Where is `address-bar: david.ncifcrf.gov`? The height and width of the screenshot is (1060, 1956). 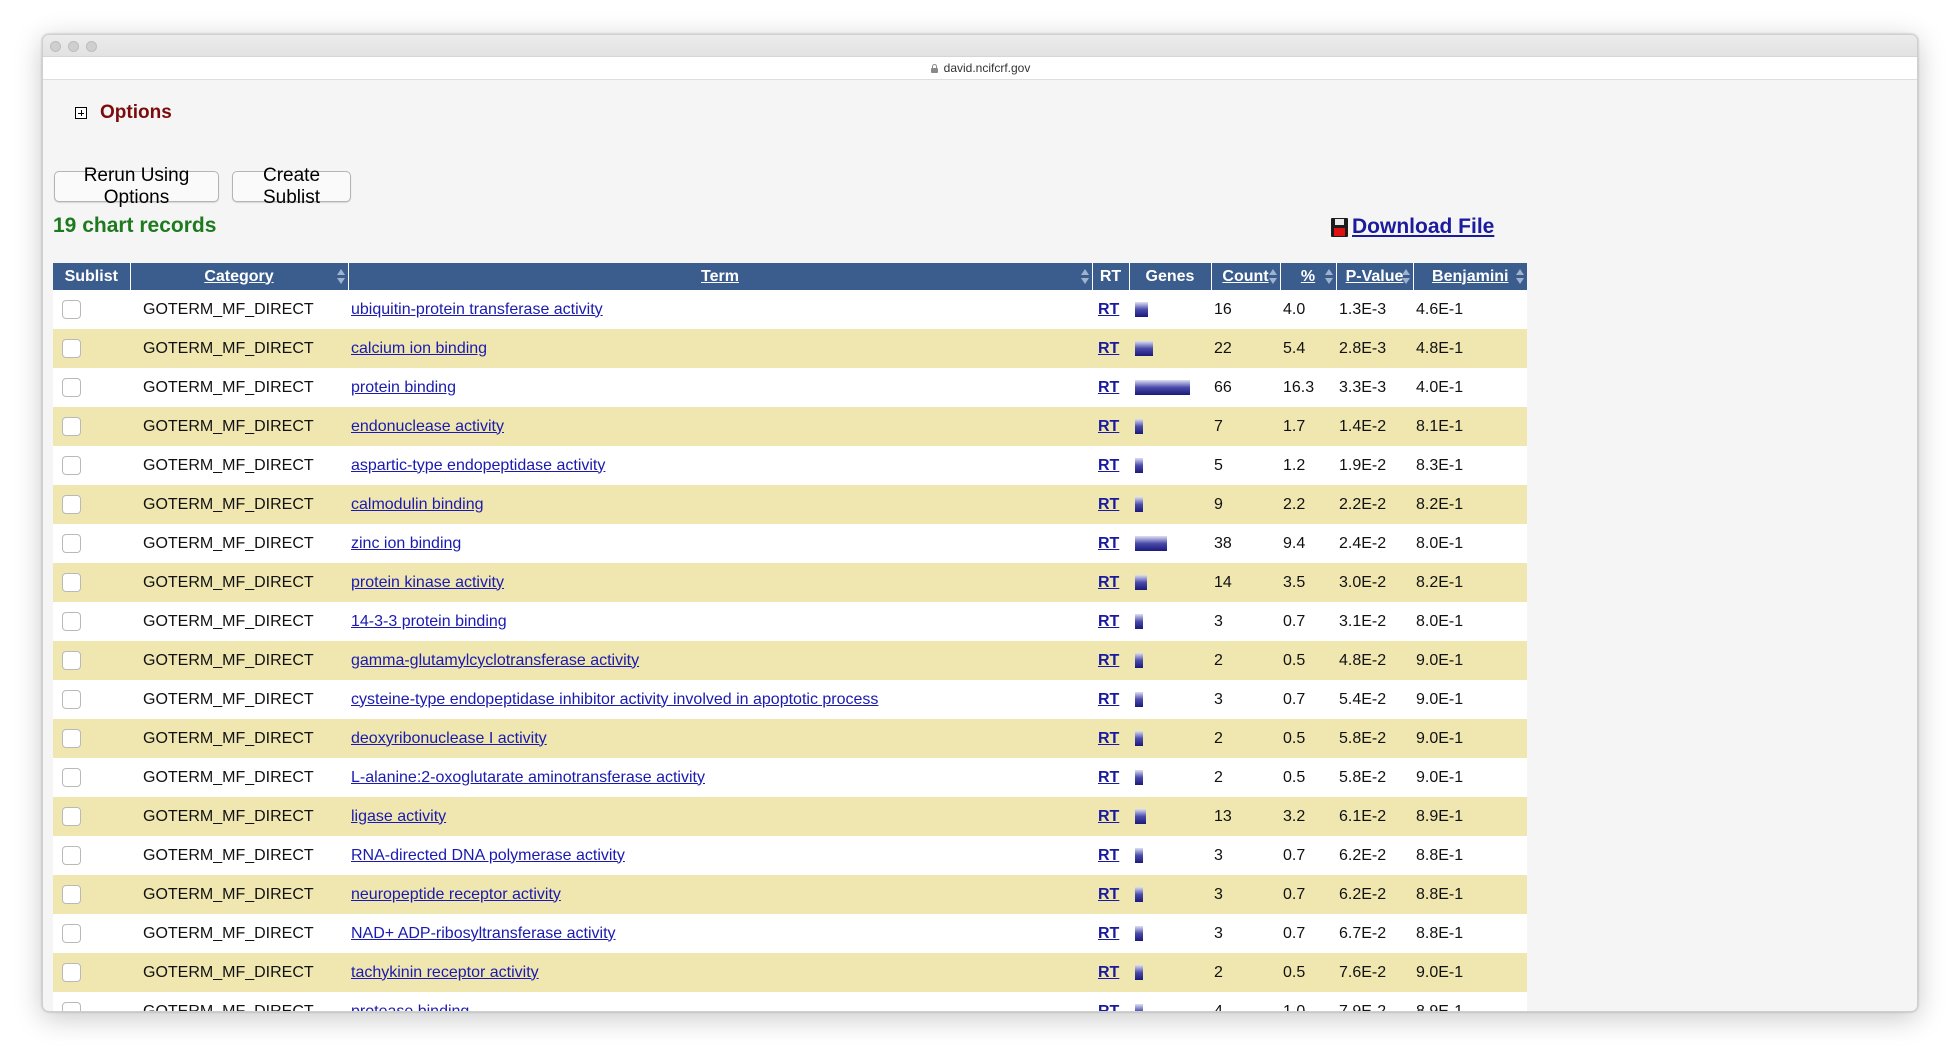 address-bar: david.ncifcrf.gov is located at coordinates (980, 68).